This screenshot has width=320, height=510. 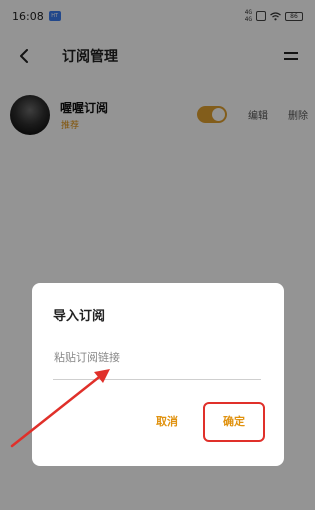 I want to click on subscription-link-input, so click(x=157, y=363).